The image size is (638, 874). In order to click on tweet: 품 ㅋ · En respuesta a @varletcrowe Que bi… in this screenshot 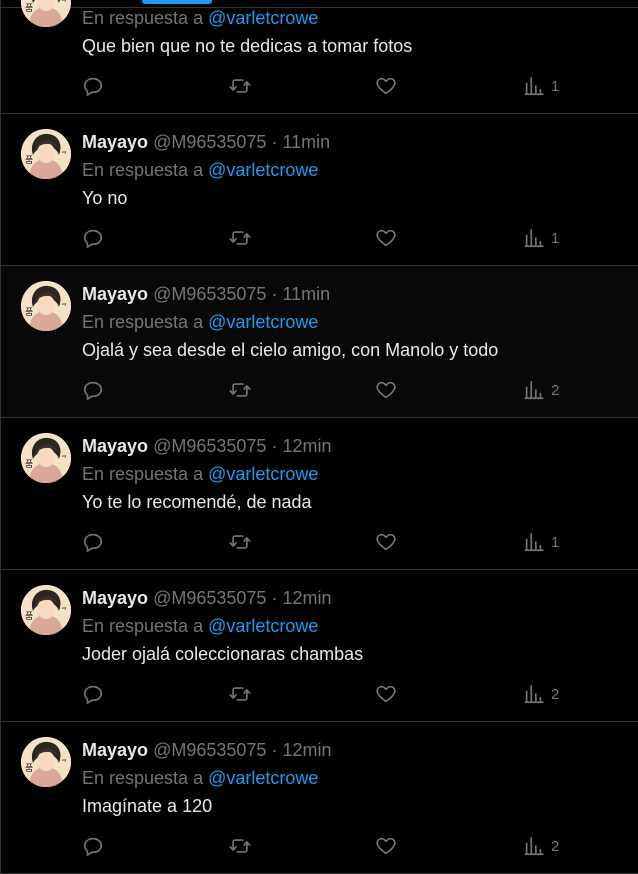, I will do `click(319, 57)`.